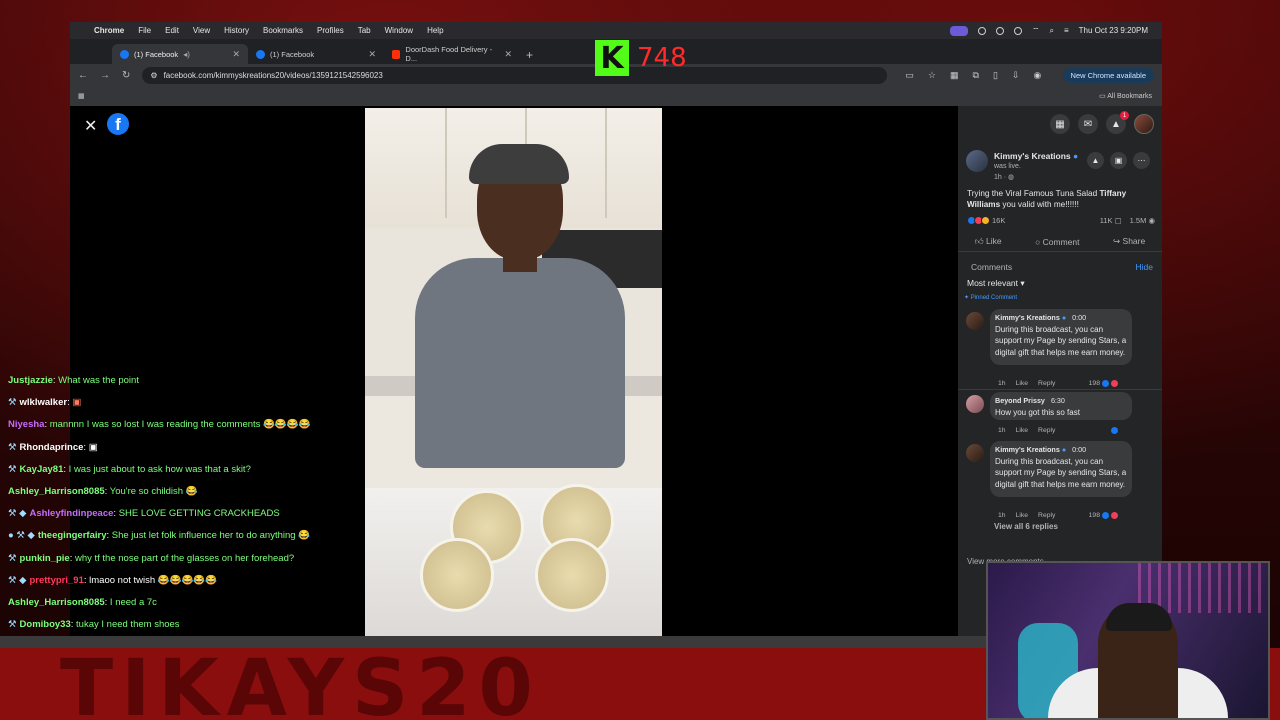 The image size is (1280, 720). I want to click on menu-app-name: Chrome, so click(109, 30).